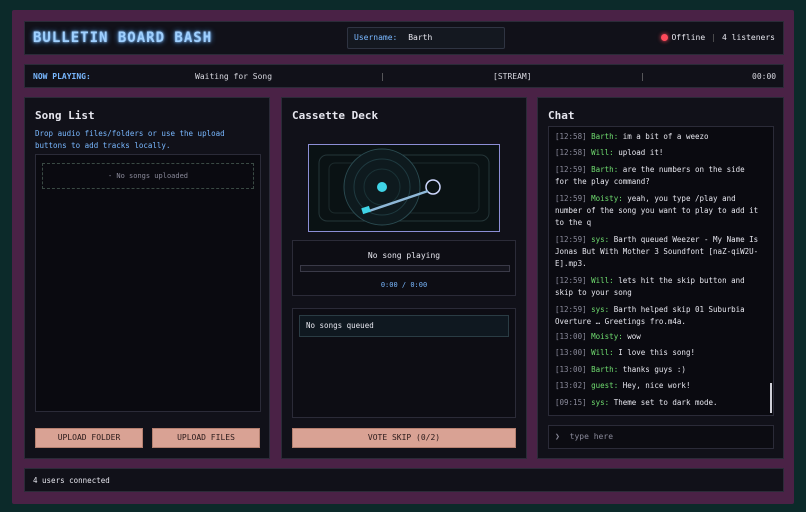 The image size is (806, 512). What do you see at coordinates (654, 369) in the screenshot?
I see `chat-text: thanks guys :)` at bounding box center [654, 369].